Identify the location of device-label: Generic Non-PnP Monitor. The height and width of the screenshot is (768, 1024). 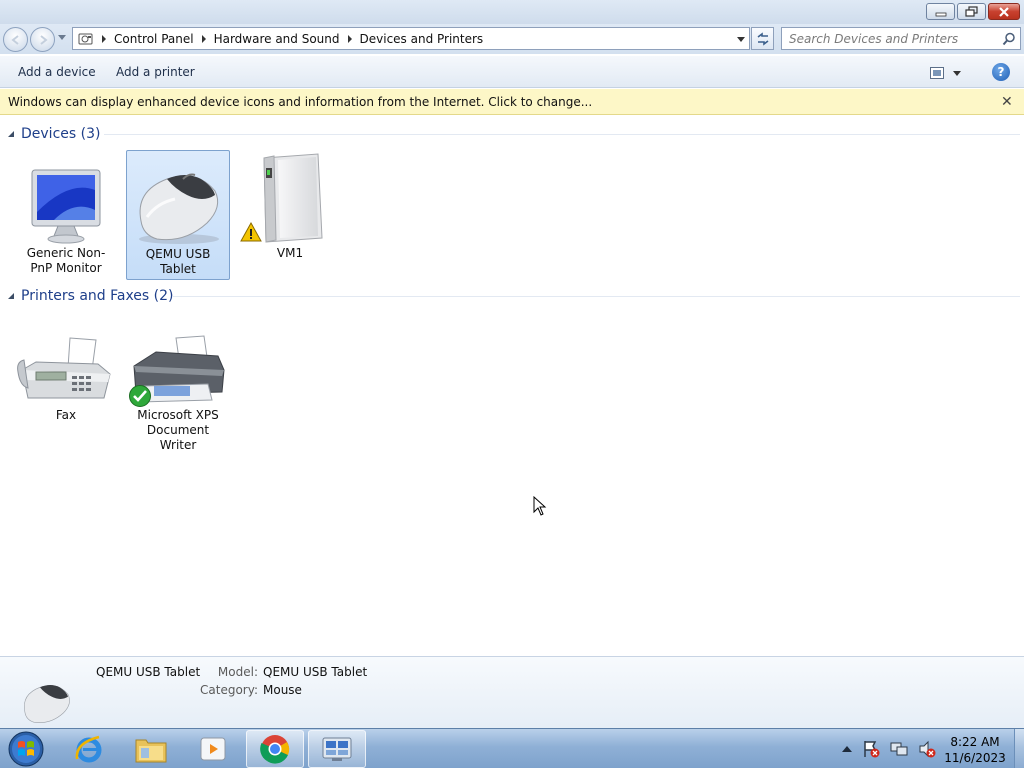
(66, 260).